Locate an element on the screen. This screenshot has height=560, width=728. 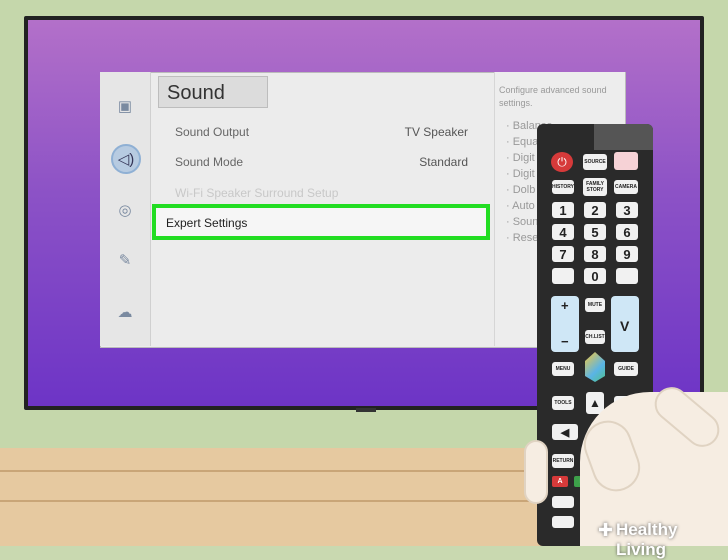
sound-mode-label: Sound Mode is located at coordinates (209, 162).